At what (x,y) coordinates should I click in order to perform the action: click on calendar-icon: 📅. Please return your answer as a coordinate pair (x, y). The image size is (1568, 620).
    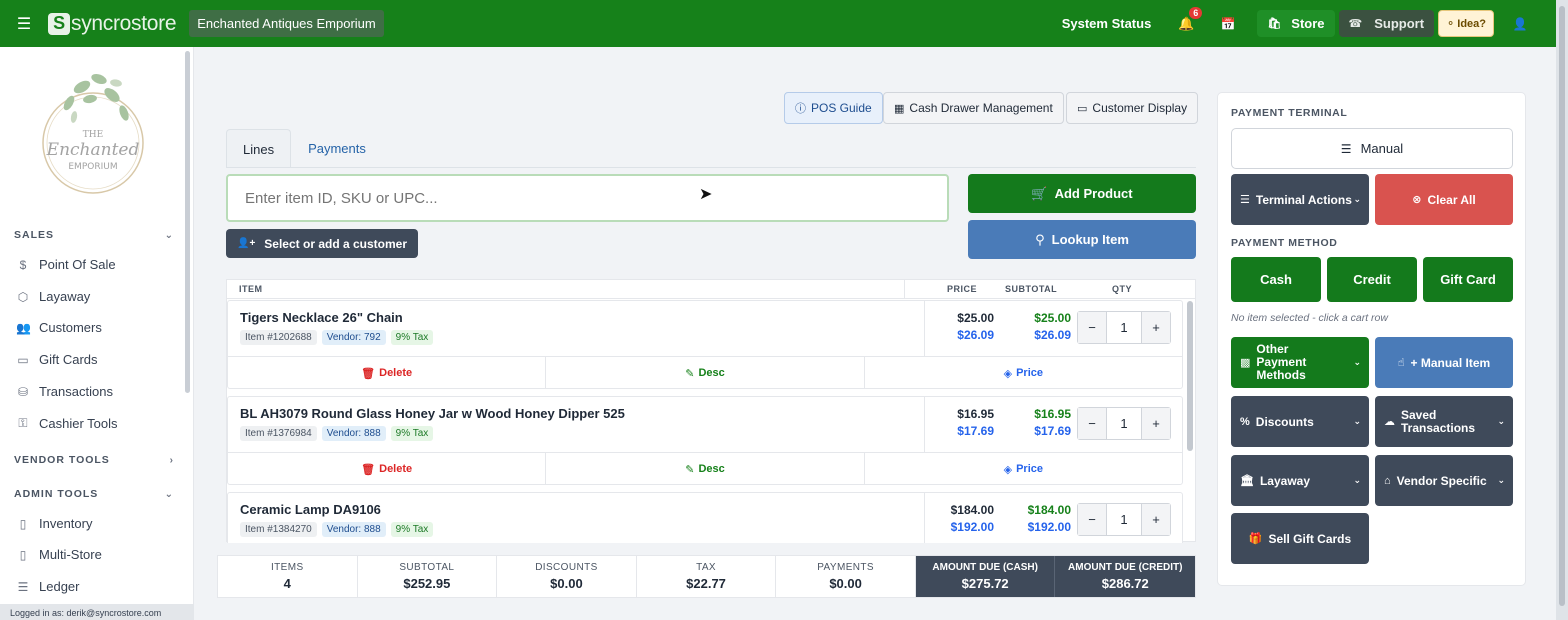
    Looking at the image, I should click on (1228, 24).